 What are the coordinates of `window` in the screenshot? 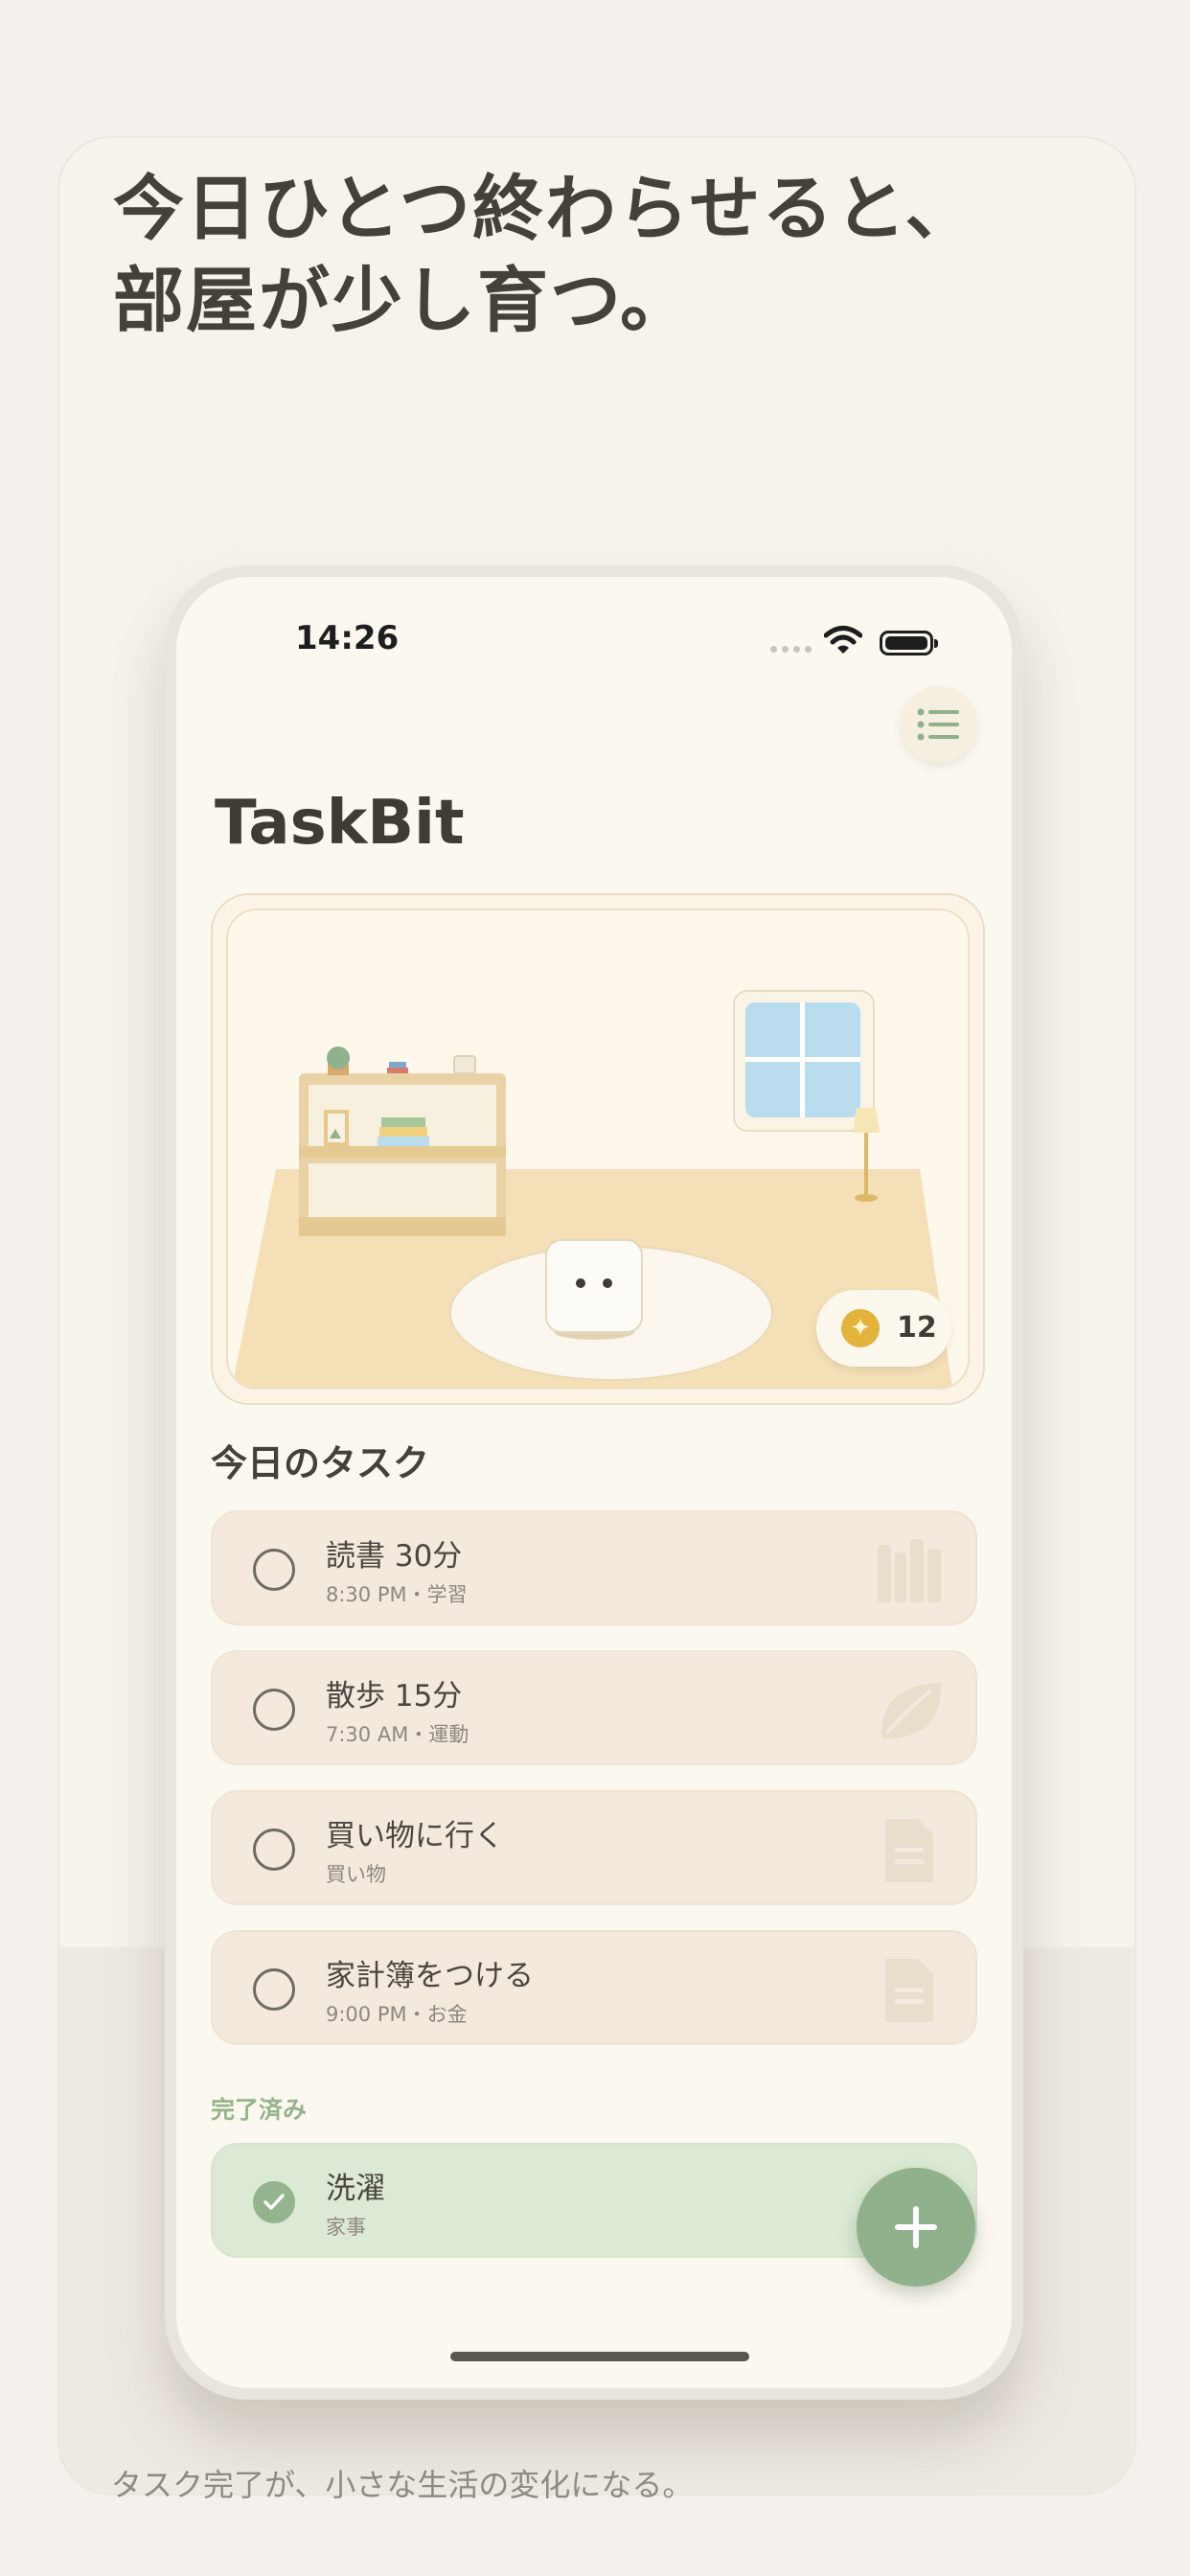 It's located at (804, 1061).